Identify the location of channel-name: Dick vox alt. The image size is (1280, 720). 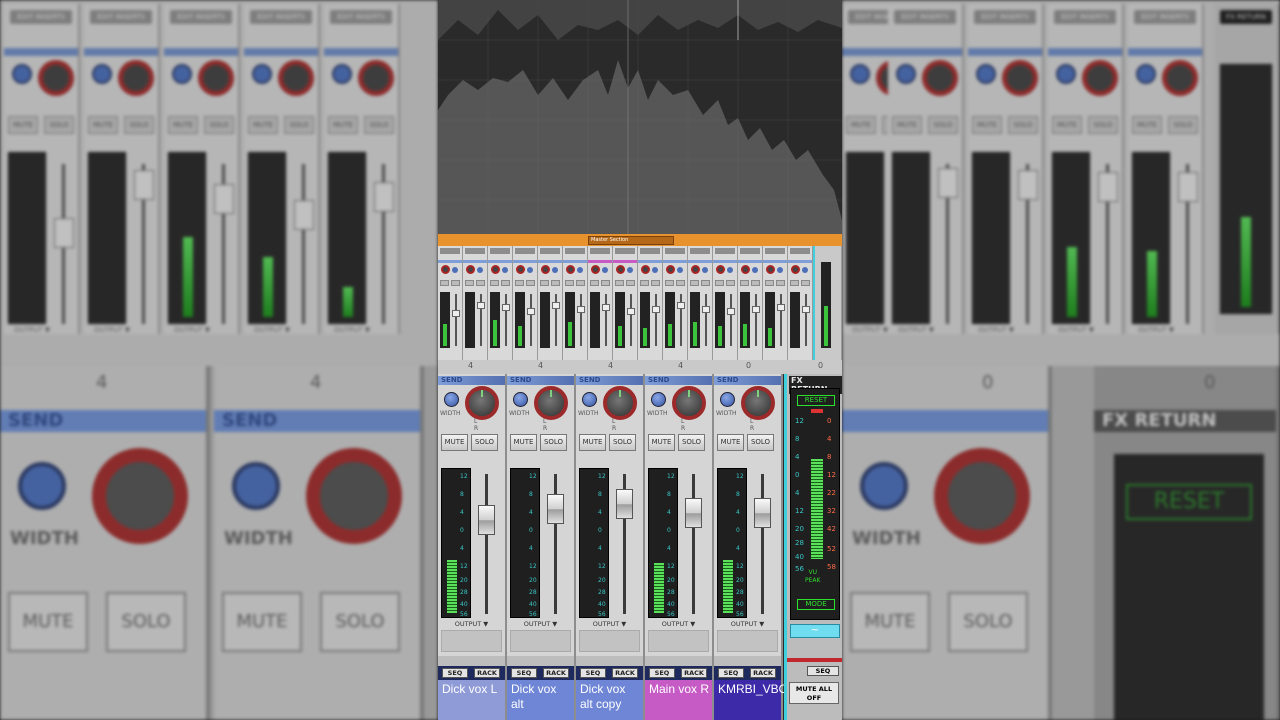
(540, 700).